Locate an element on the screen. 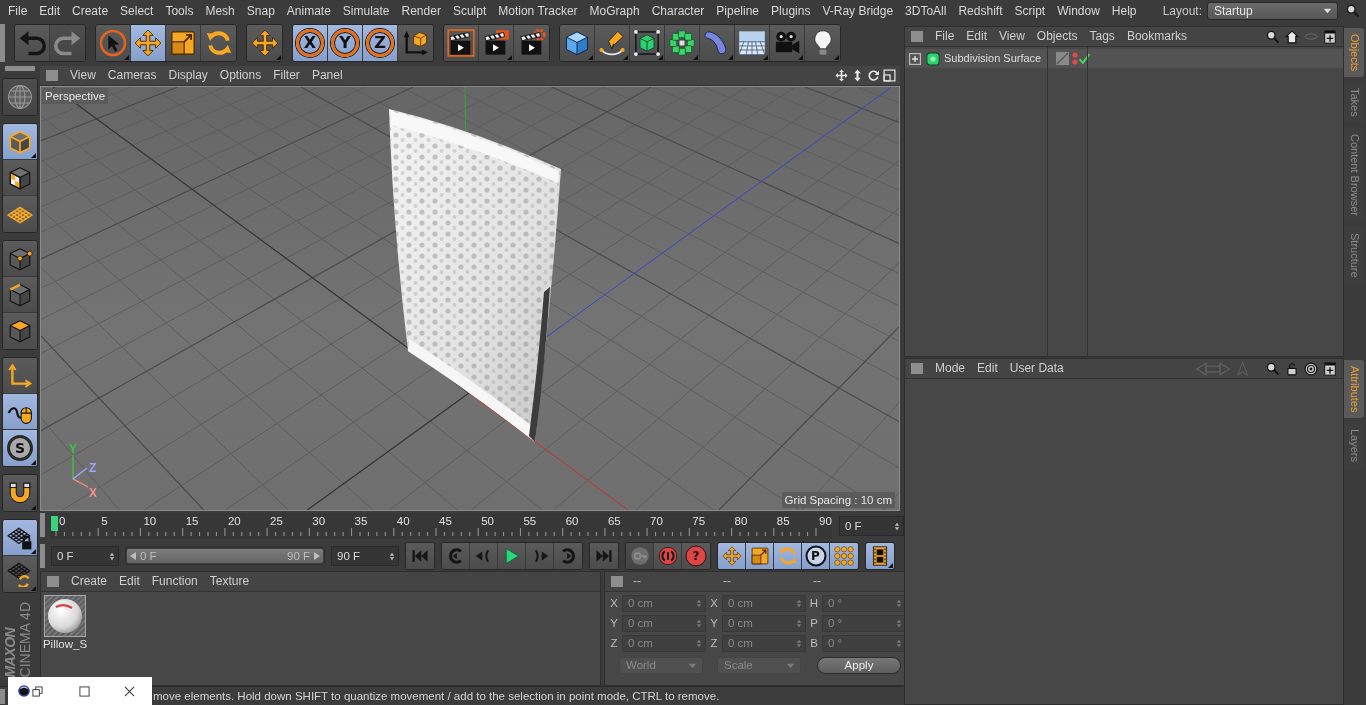 The height and width of the screenshot is (705, 1366). axis-lock-button: Z is located at coordinates (380, 43).